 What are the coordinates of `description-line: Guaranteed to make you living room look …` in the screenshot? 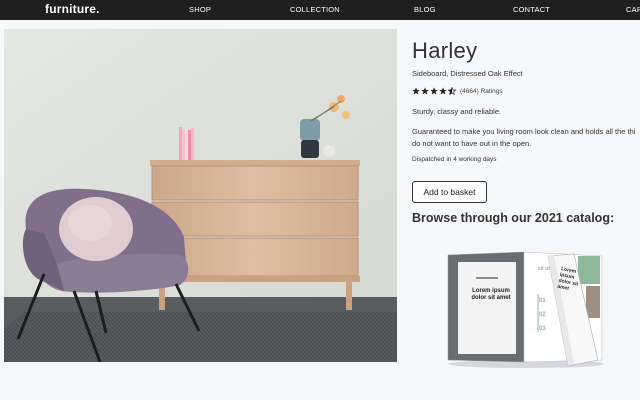 It's located at (524, 131).